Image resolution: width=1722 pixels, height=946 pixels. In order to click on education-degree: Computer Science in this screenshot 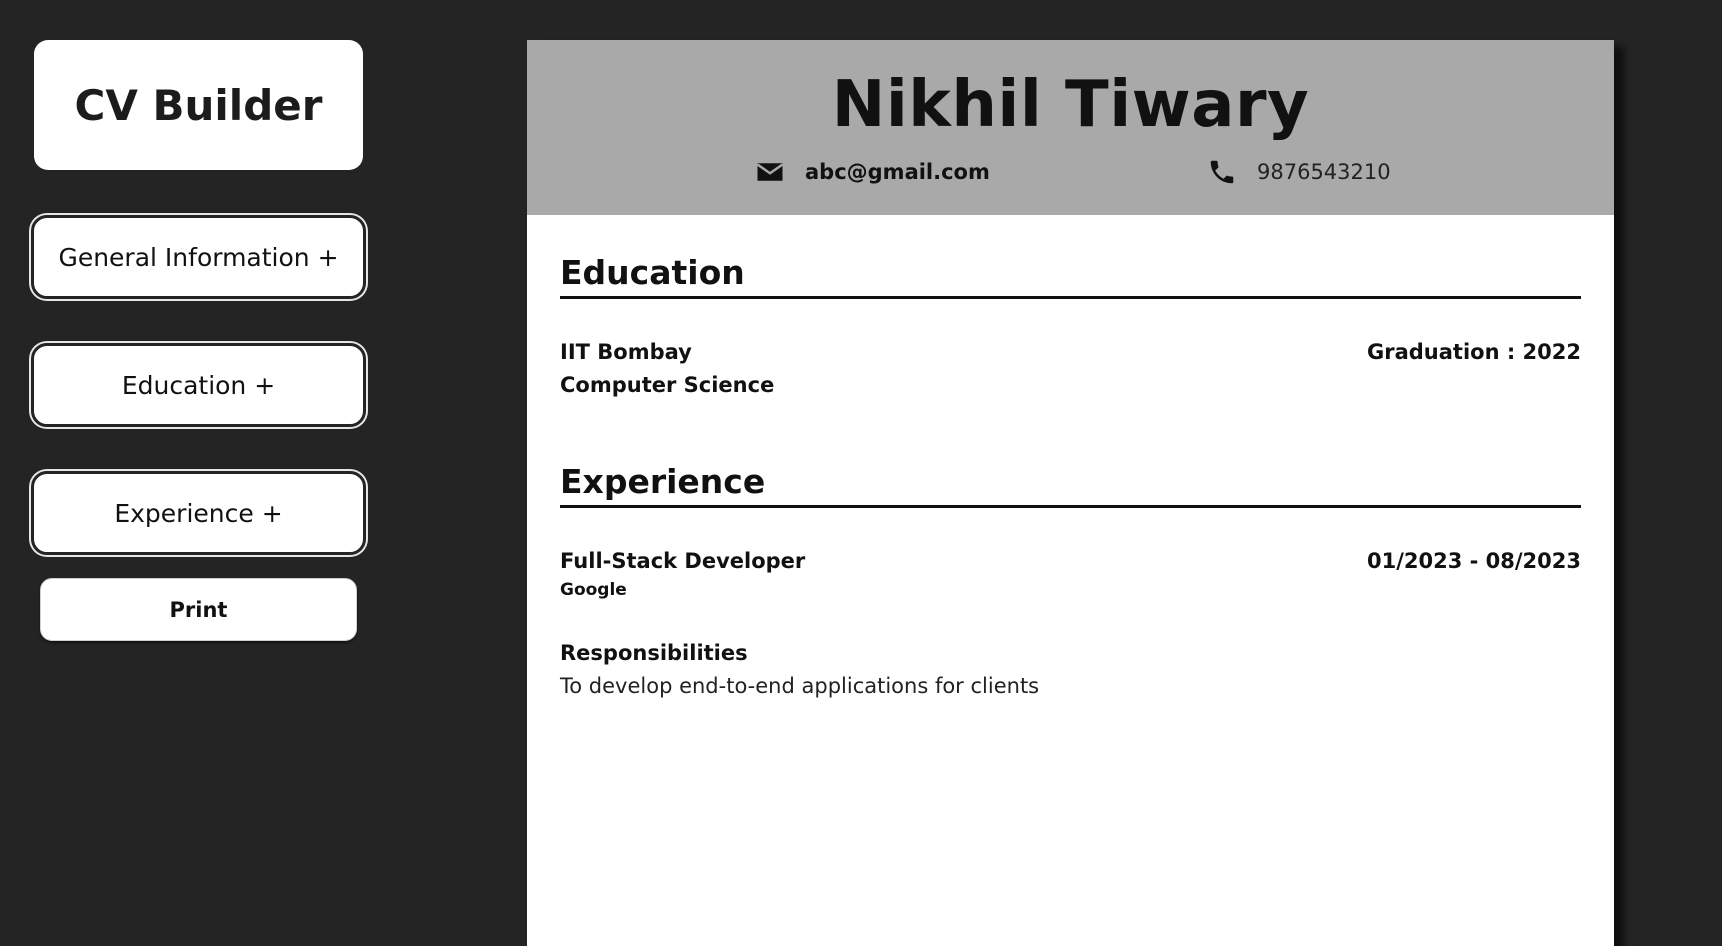, I will do `click(667, 385)`.